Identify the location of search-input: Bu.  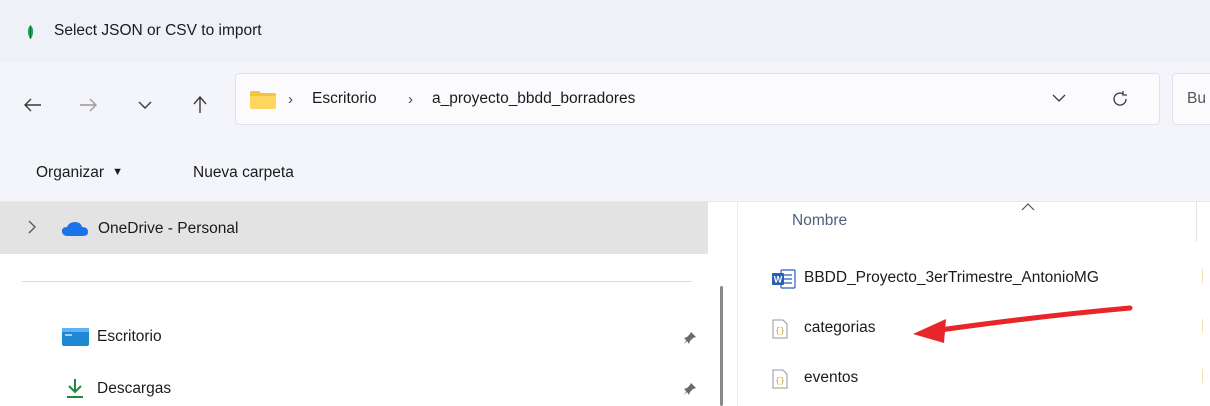
(1191, 99).